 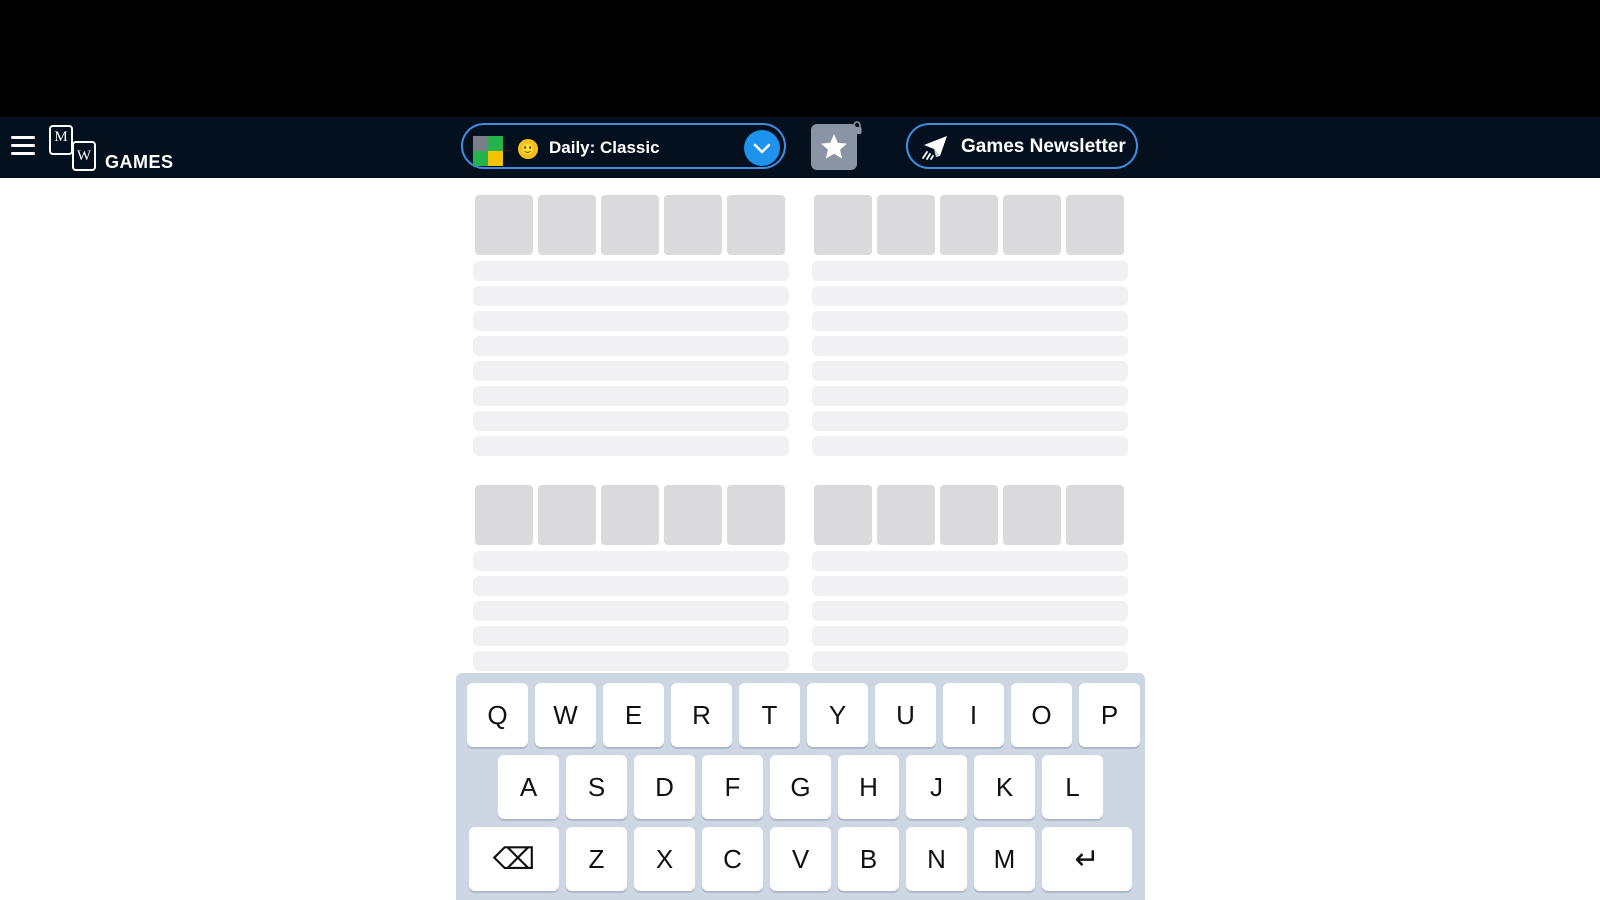 I want to click on game-mode-label: Daily: Classic, so click(x=604, y=147).